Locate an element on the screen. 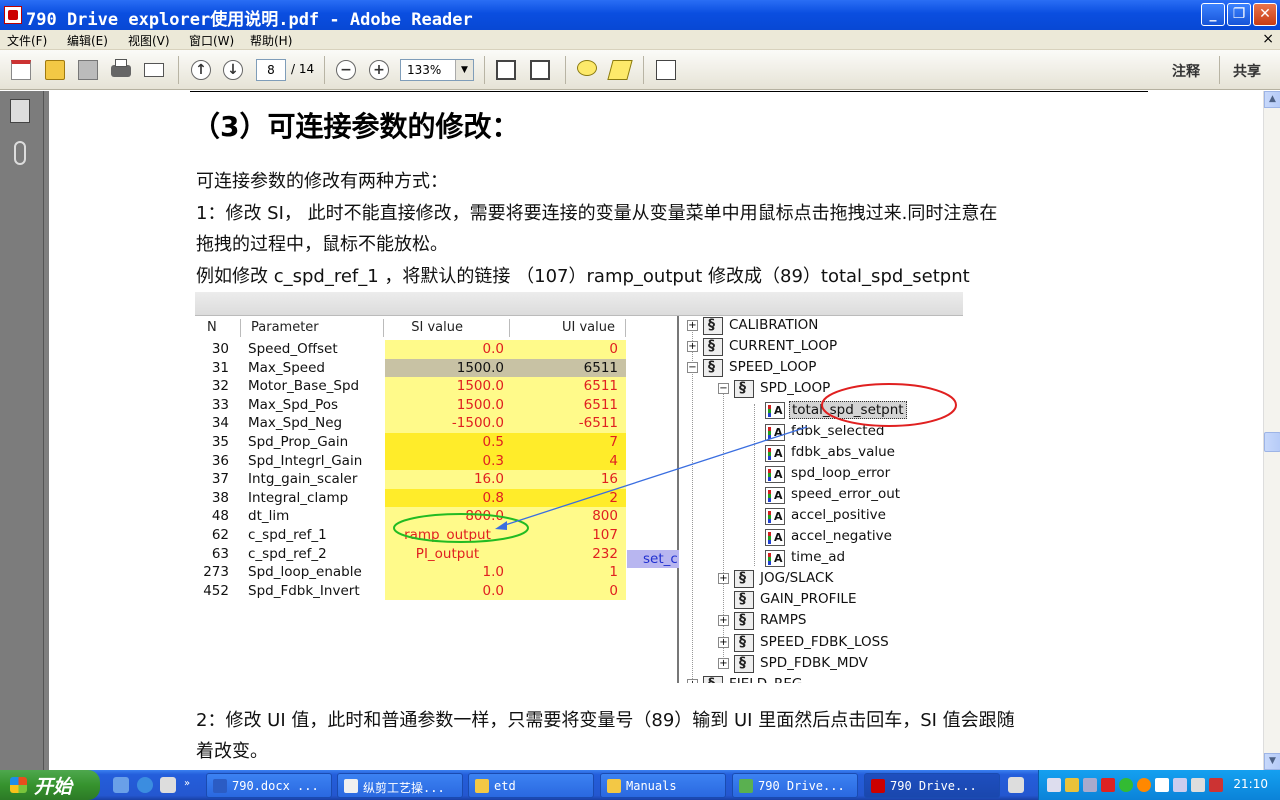 The height and width of the screenshot is (800, 1280). zoom-select: 133% ▼ is located at coordinates (437, 70).